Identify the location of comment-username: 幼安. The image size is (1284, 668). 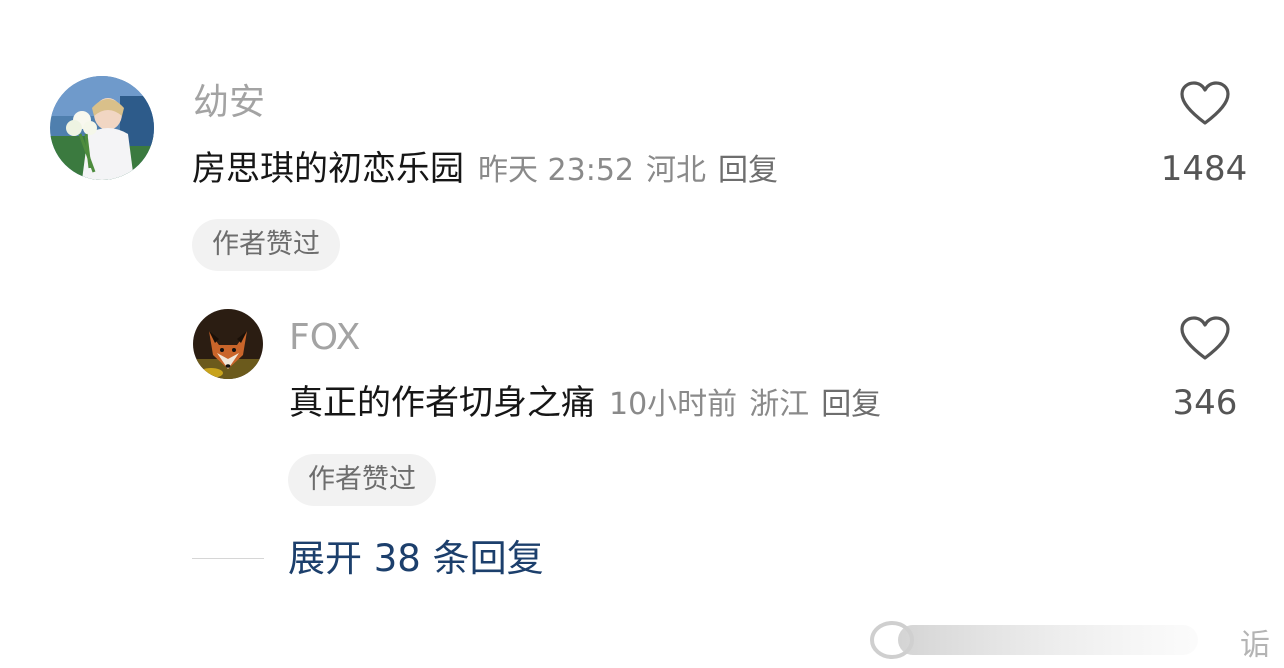
(229, 103).